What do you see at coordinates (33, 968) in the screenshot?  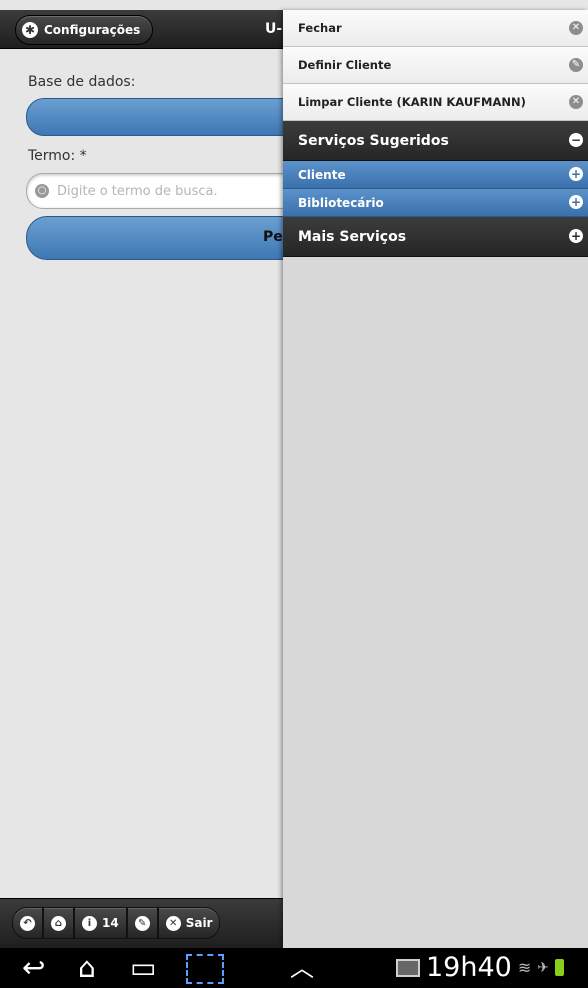 I see `back-nav-icon: ↩` at bounding box center [33, 968].